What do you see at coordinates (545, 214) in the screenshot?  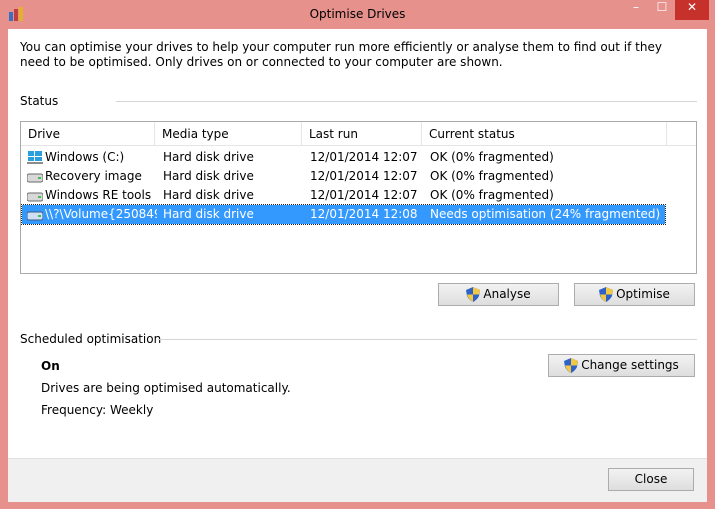 I see `current-status: Needs optimisation (24% fragmented)` at bounding box center [545, 214].